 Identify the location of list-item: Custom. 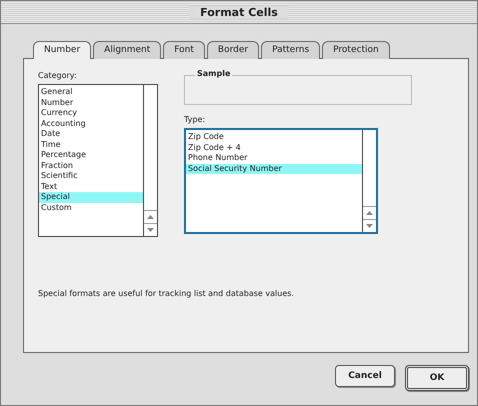
(91, 207).